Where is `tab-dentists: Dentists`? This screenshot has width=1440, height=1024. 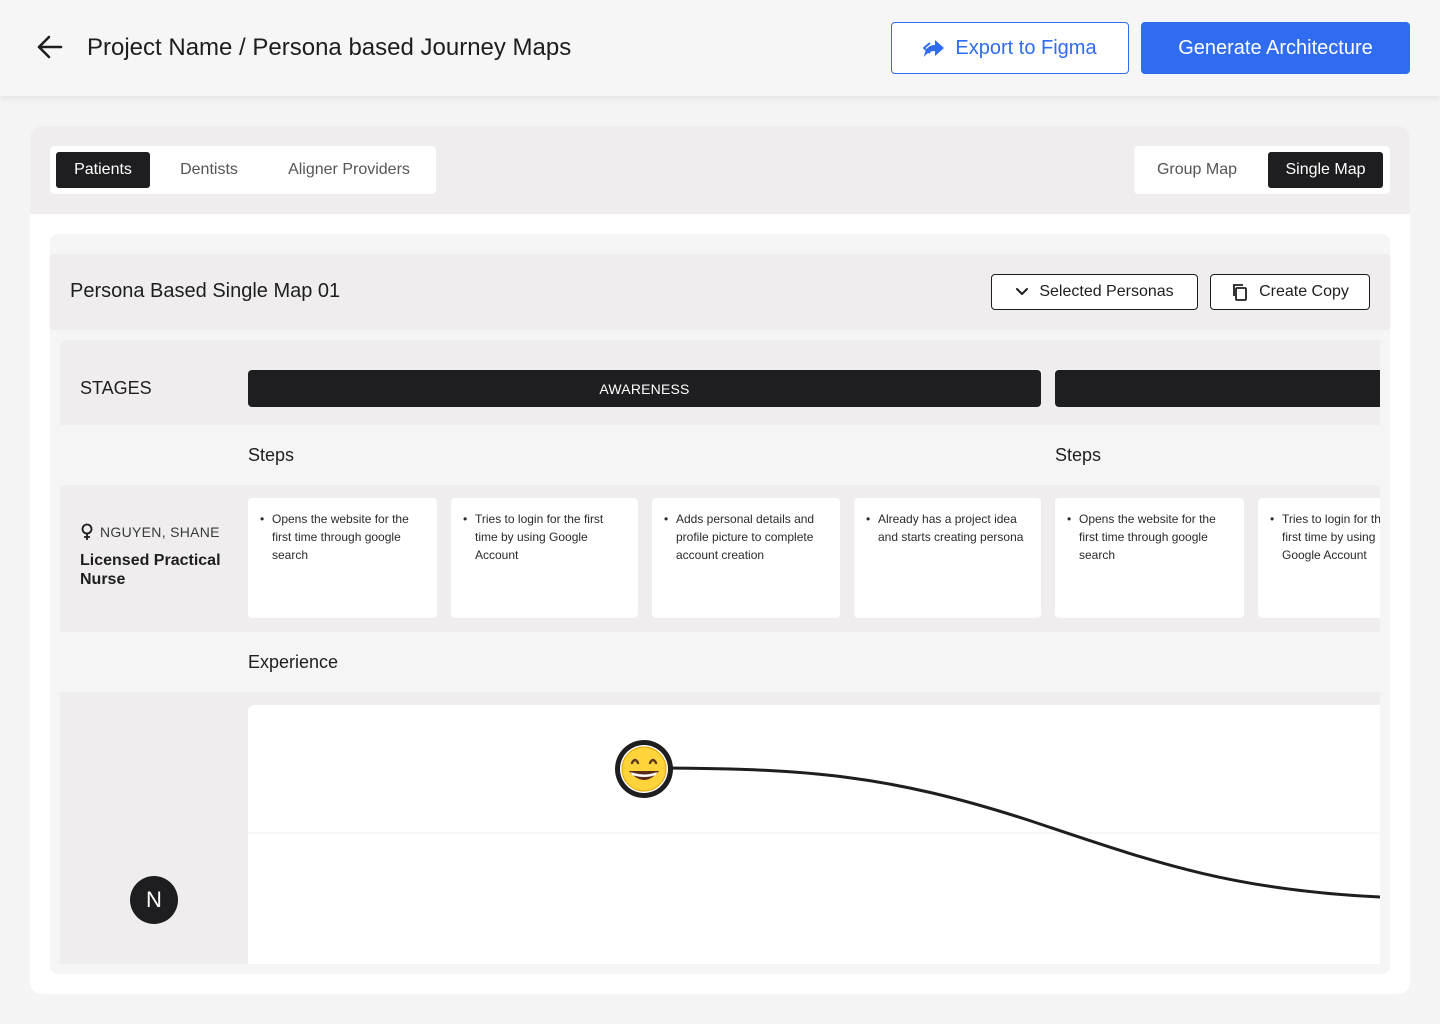 tab-dentists: Dentists is located at coordinates (209, 170).